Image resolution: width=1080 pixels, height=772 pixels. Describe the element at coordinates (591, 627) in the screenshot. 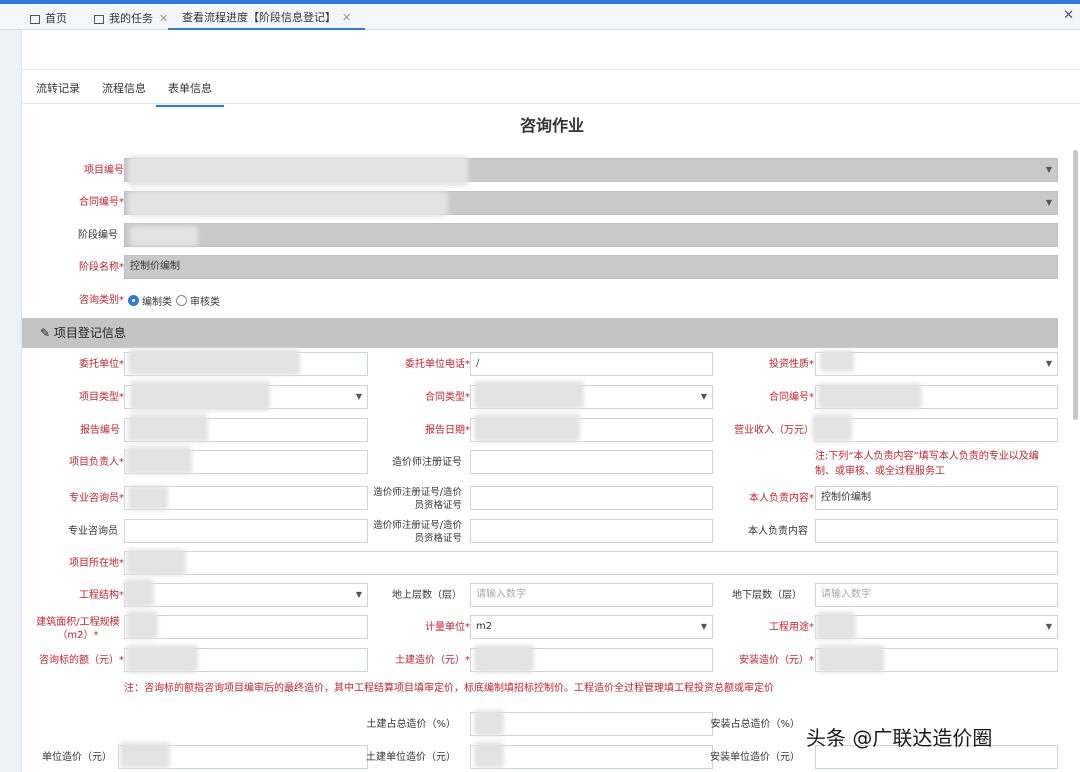

I see `unit-select: m2 ▼` at that location.